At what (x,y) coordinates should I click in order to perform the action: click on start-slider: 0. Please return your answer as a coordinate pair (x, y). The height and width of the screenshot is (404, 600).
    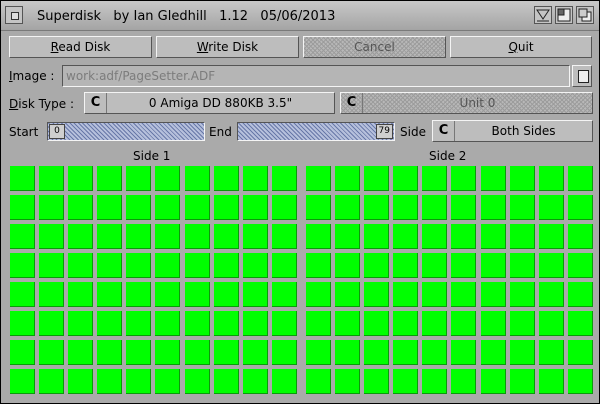
    Looking at the image, I should click on (126, 131).